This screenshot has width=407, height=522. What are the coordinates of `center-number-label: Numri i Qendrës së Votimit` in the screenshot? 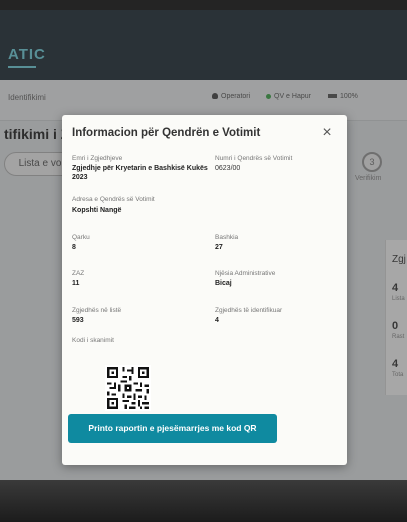 It's located at (254, 158).